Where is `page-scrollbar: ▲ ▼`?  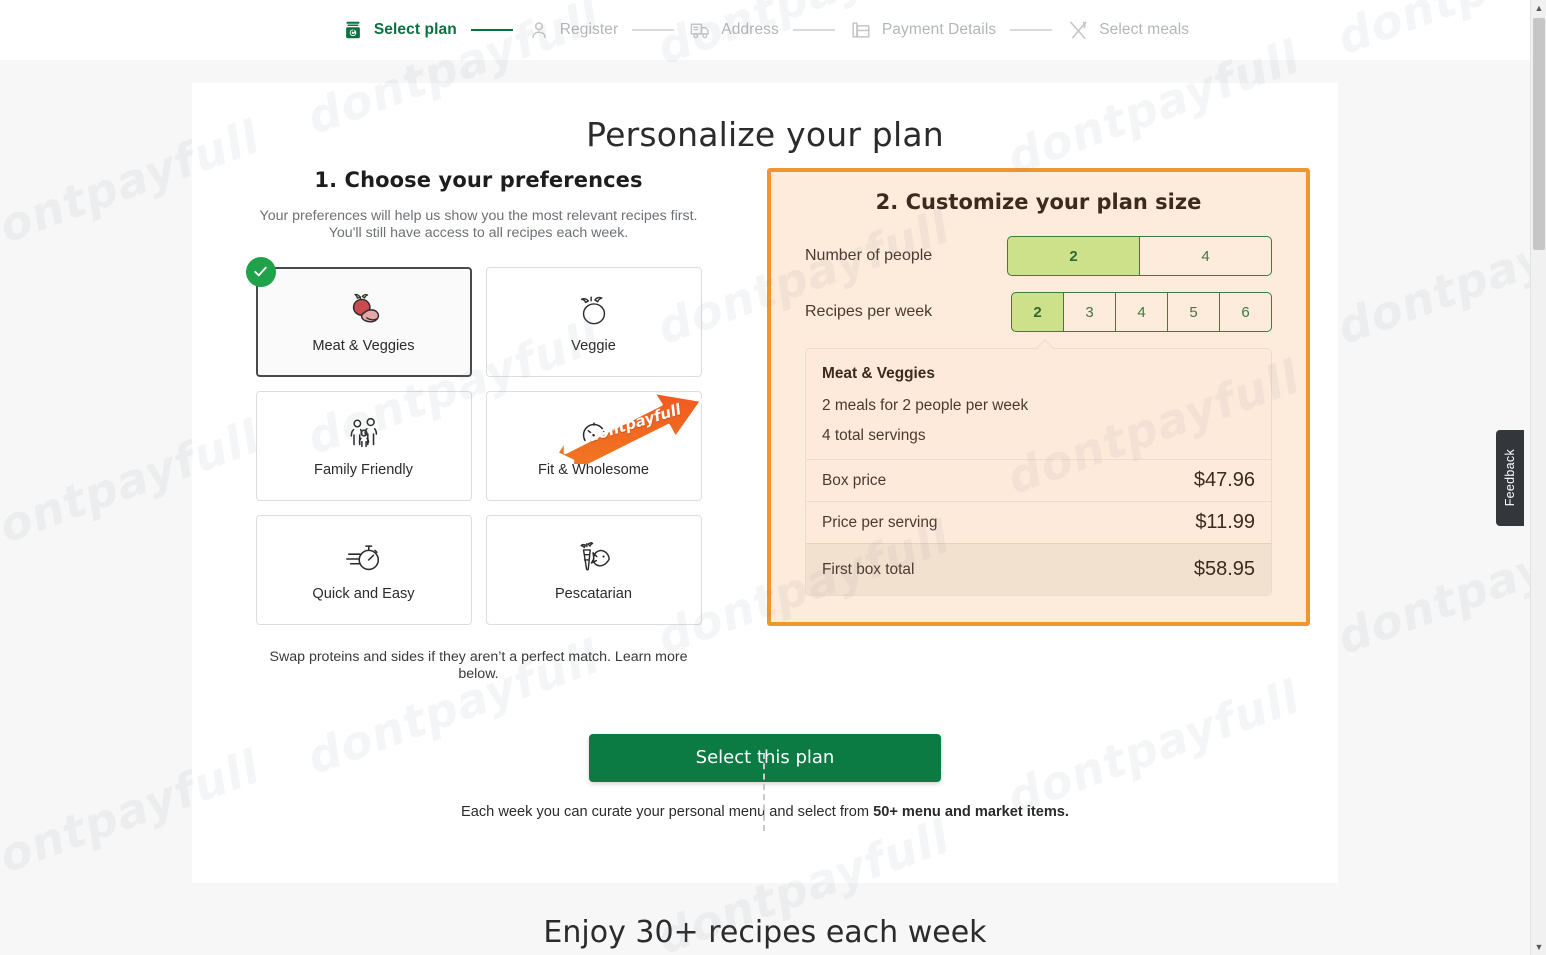 page-scrollbar: ▲ ▼ is located at coordinates (1538, 477).